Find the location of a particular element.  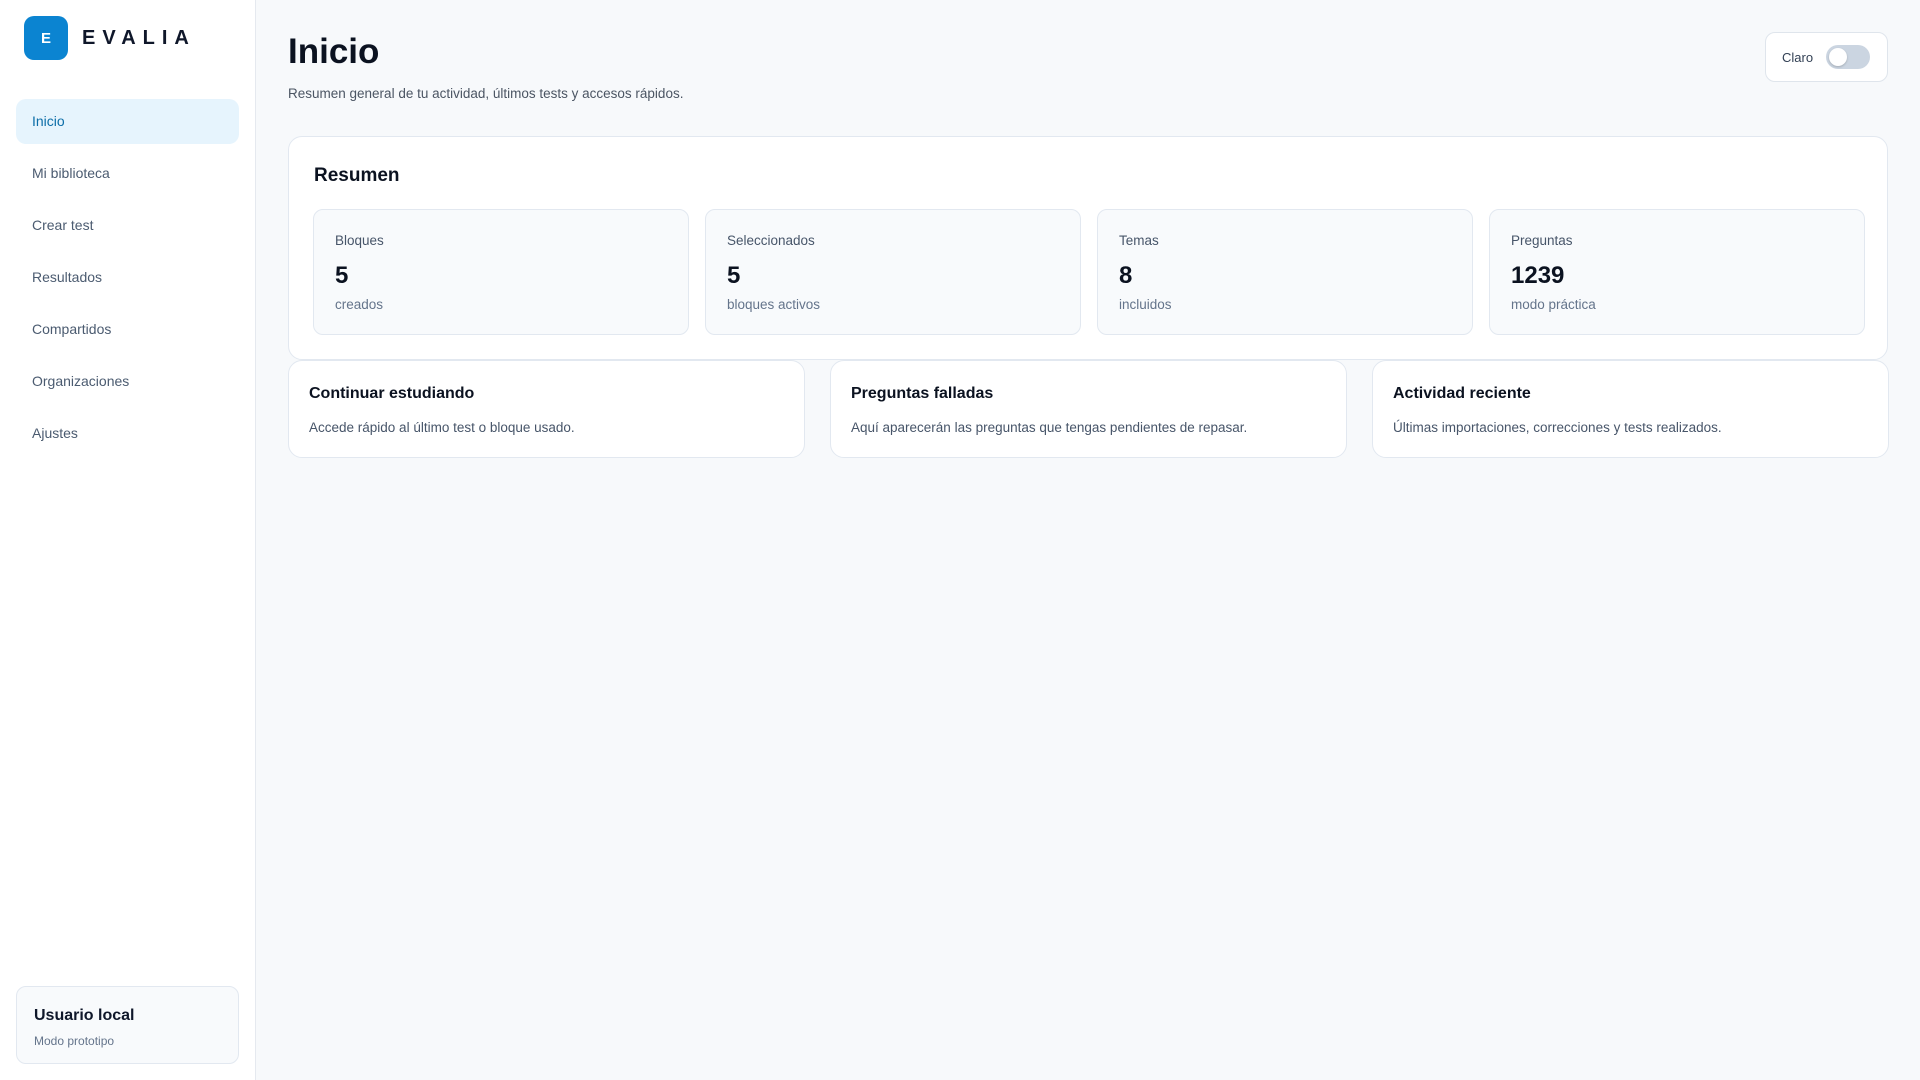

brand-name: EVALIA is located at coordinates (139, 37).